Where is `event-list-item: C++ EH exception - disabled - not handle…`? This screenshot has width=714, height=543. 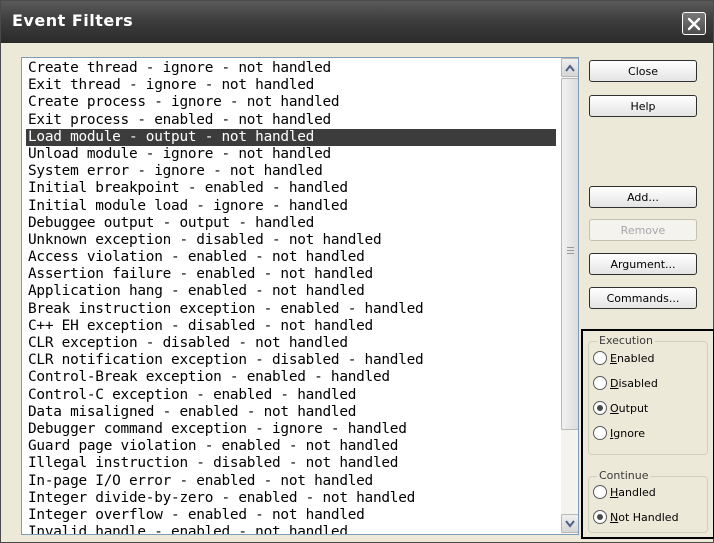 event-list-item: C++ EH exception - disabled - not handle… is located at coordinates (291, 326).